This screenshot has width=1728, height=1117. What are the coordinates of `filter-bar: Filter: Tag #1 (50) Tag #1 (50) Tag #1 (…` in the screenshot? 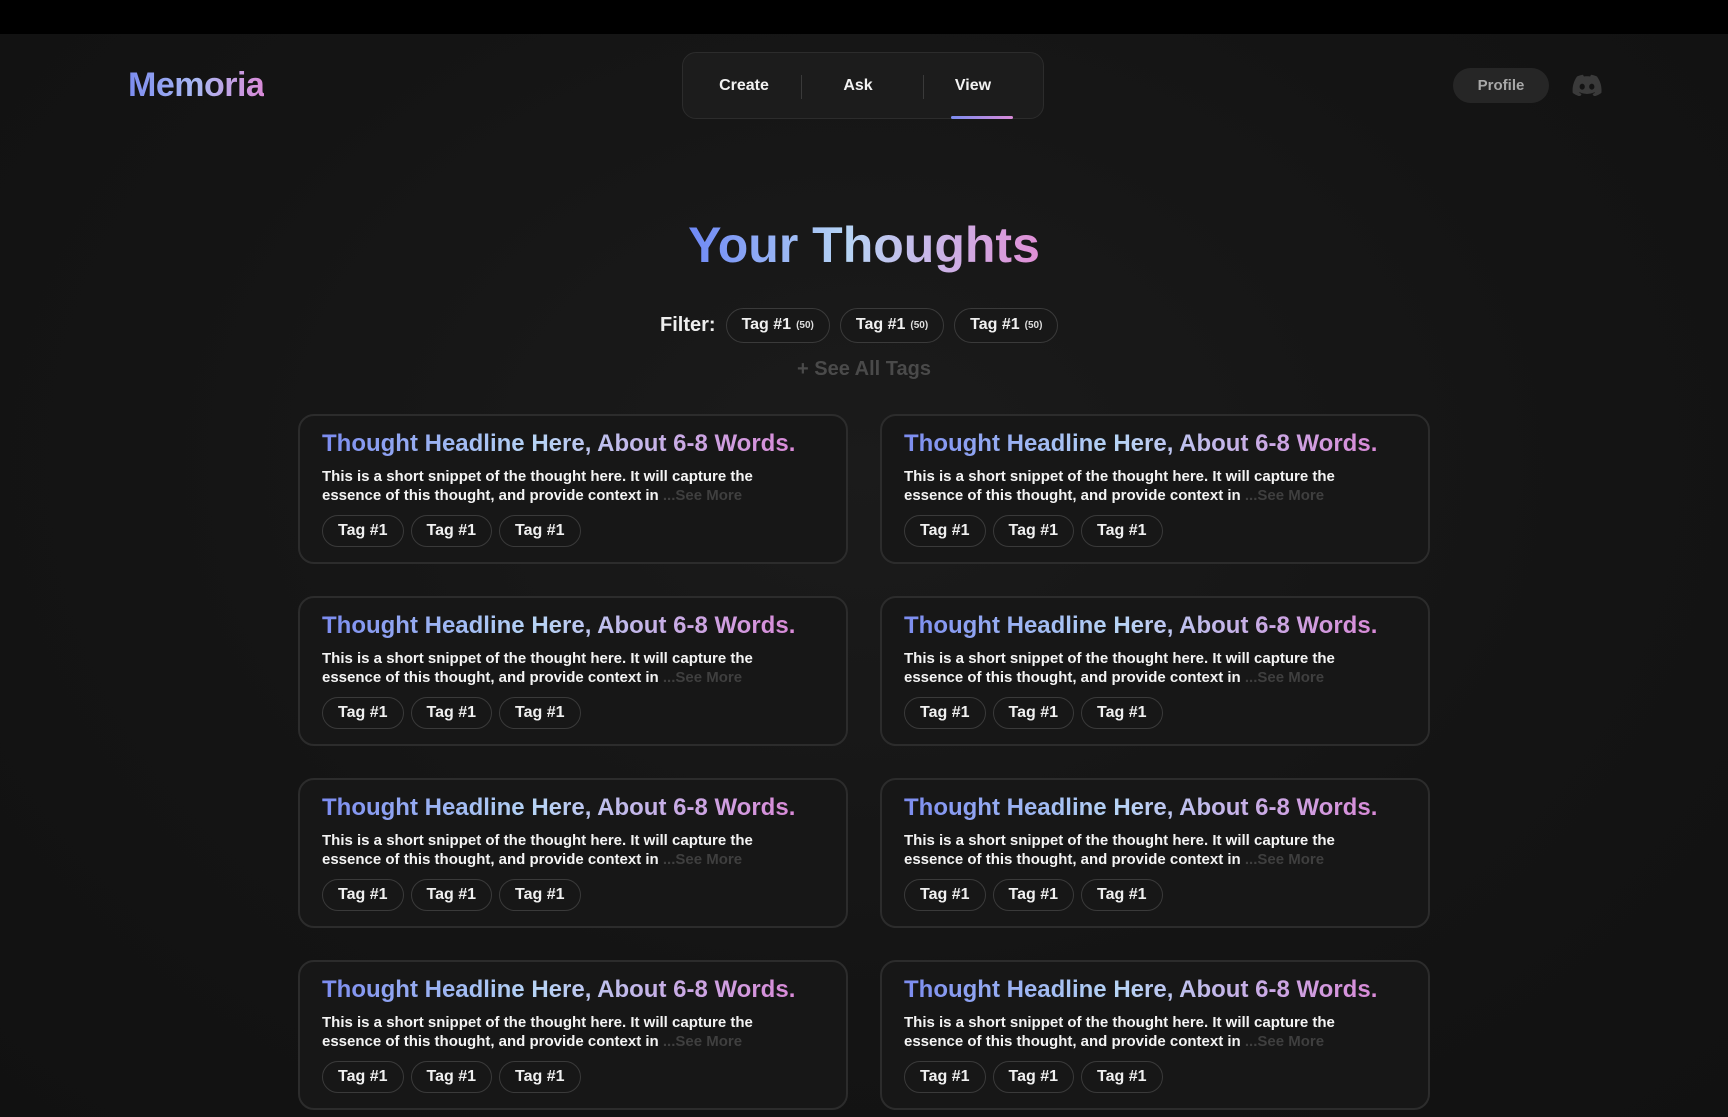 It's located at (864, 325).